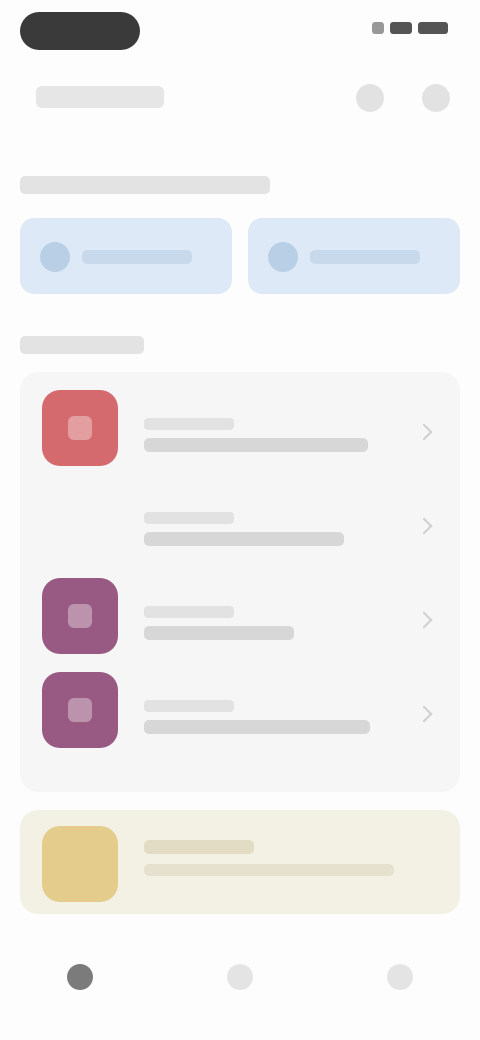 The width and height of the screenshot is (480, 1040). I want to click on profile-icon, so click(400, 977).